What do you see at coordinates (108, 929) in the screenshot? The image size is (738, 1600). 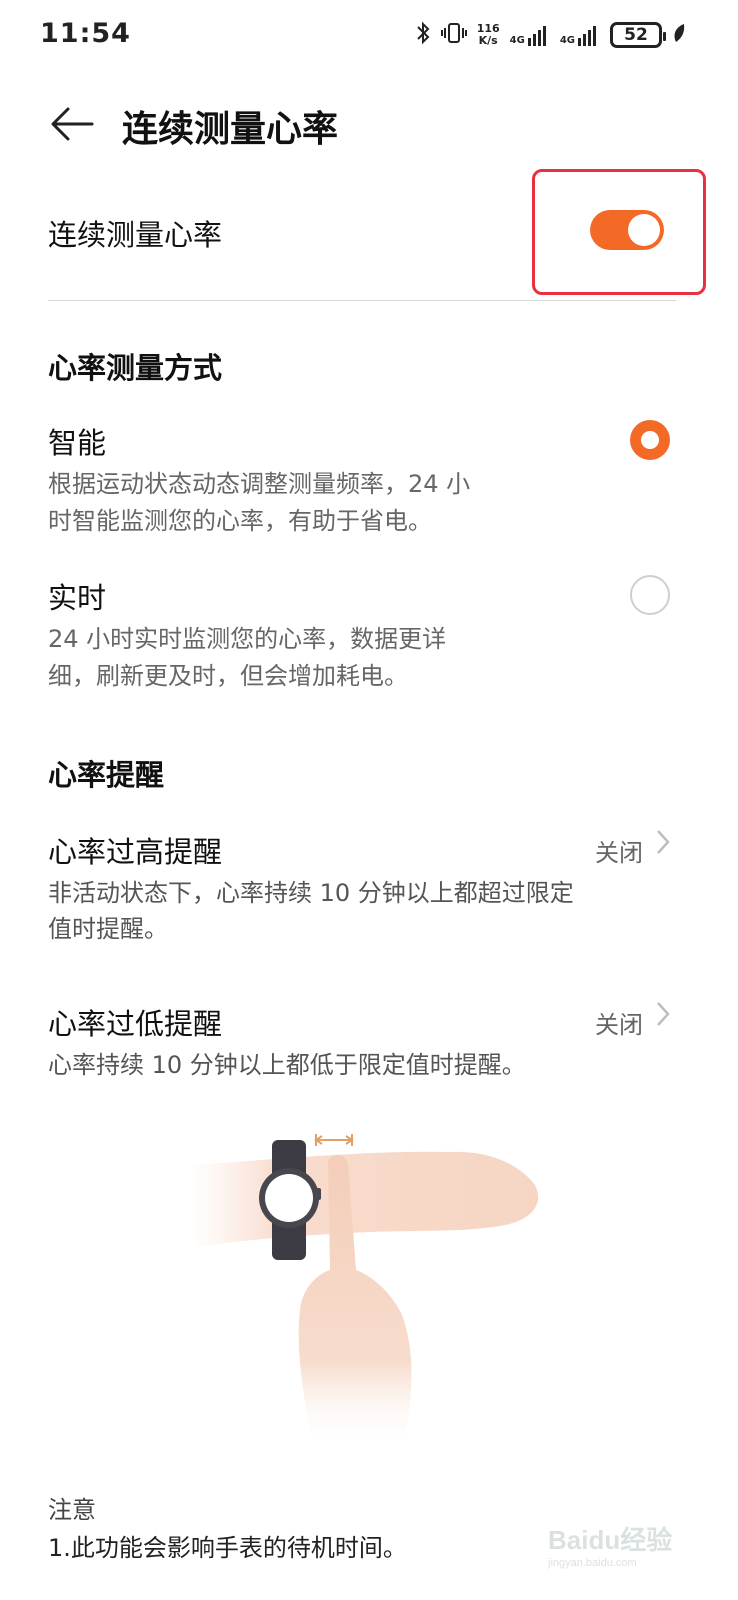 I see `reminder-high-desc-line2: 值时提醒。` at bounding box center [108, 929].